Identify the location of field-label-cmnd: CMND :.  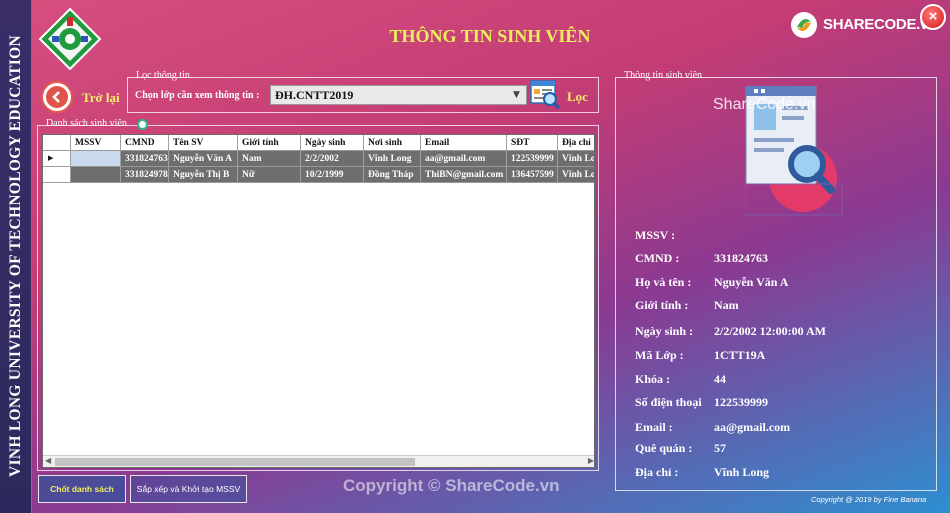
(657, 258).